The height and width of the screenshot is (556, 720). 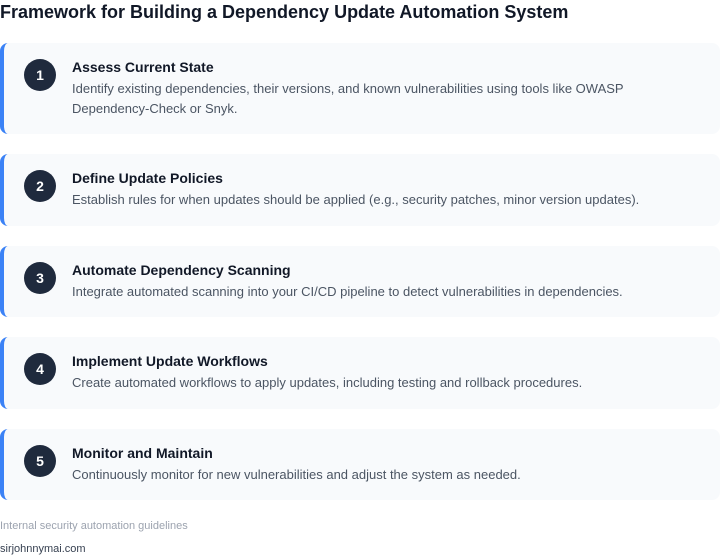 What do you see at coordinates (40, 369) in the screenshot?
I see `step-number-badge: 4` at bounding box center [40, 369].